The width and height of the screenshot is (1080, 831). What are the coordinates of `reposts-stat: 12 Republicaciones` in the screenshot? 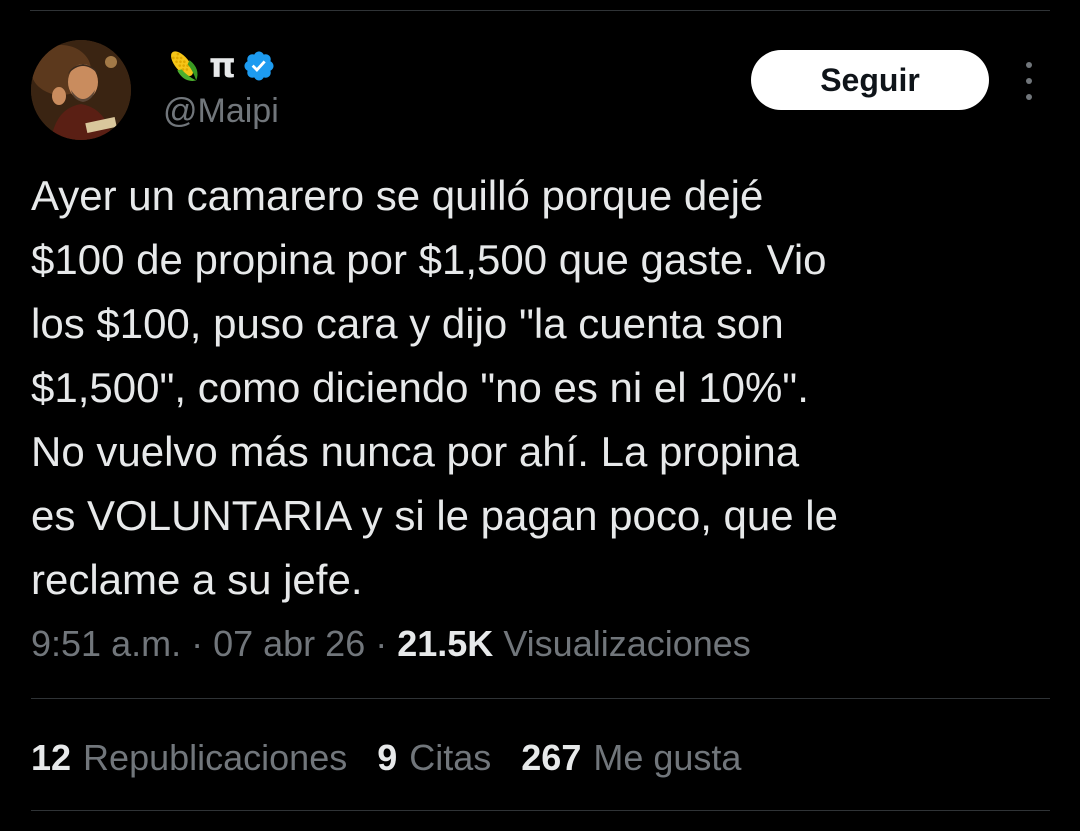 It's located at (189, 758).